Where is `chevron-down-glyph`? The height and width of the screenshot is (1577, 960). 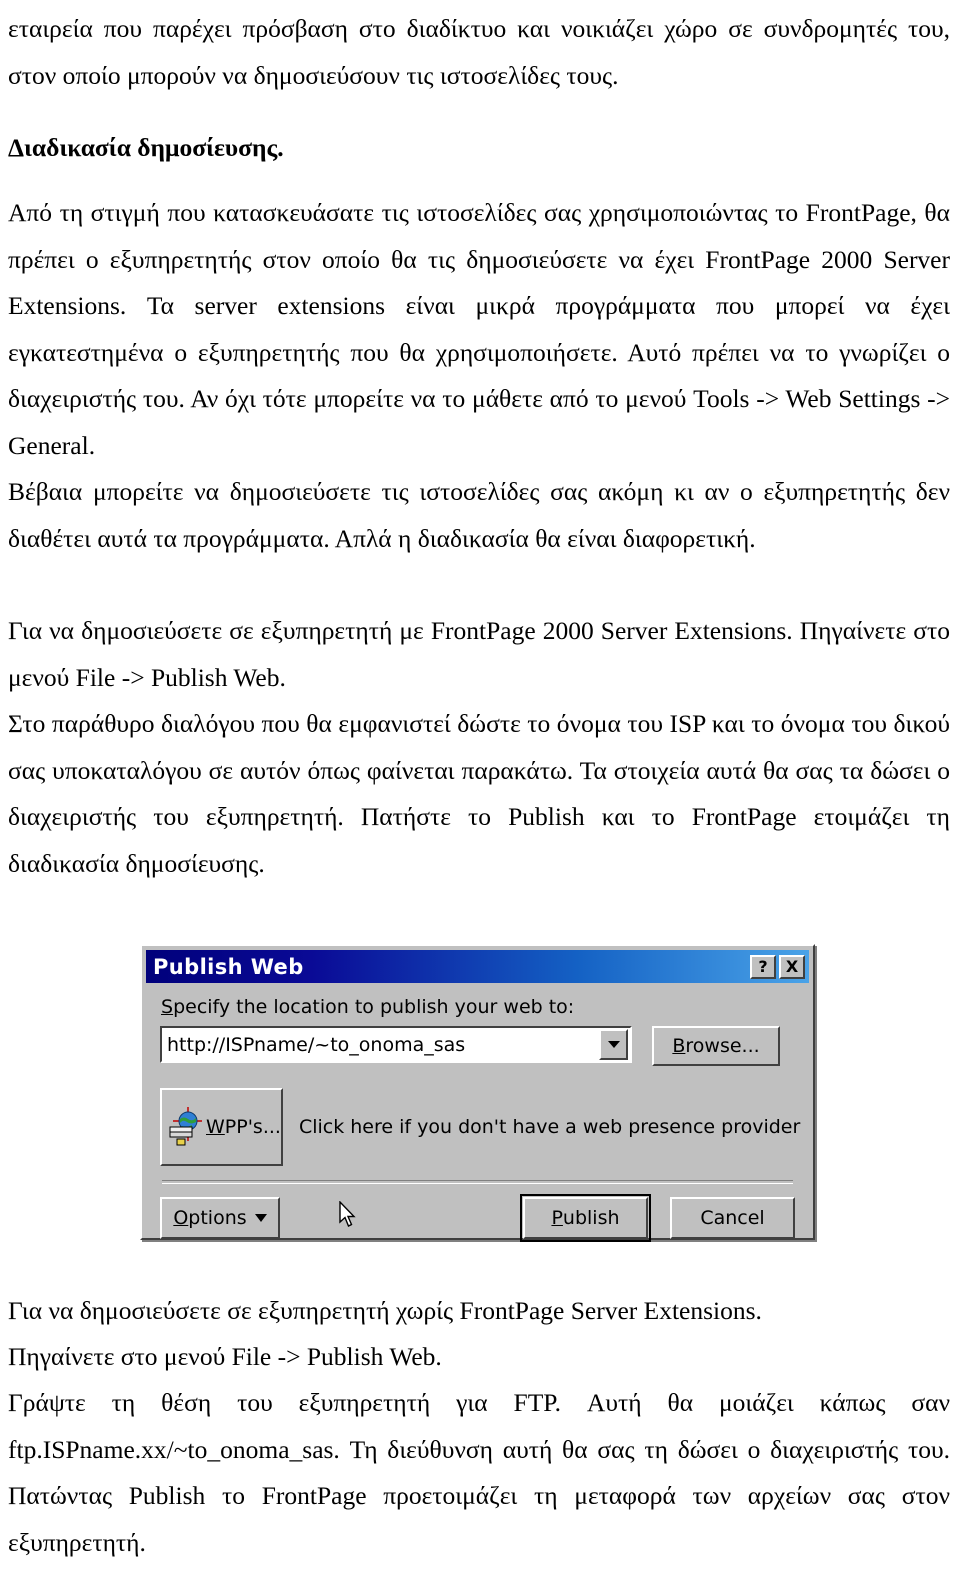
chevron-down-glyph is located at coordinates (613, 1044).